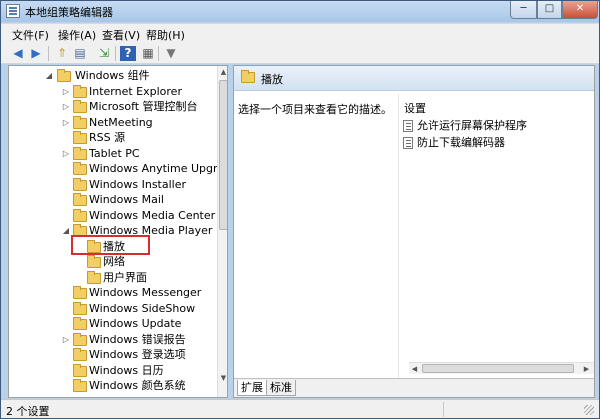  Describe the element at coordinates (112, 75) in the screenshot. I see `tree-node-label: Windows 组件` at that location.